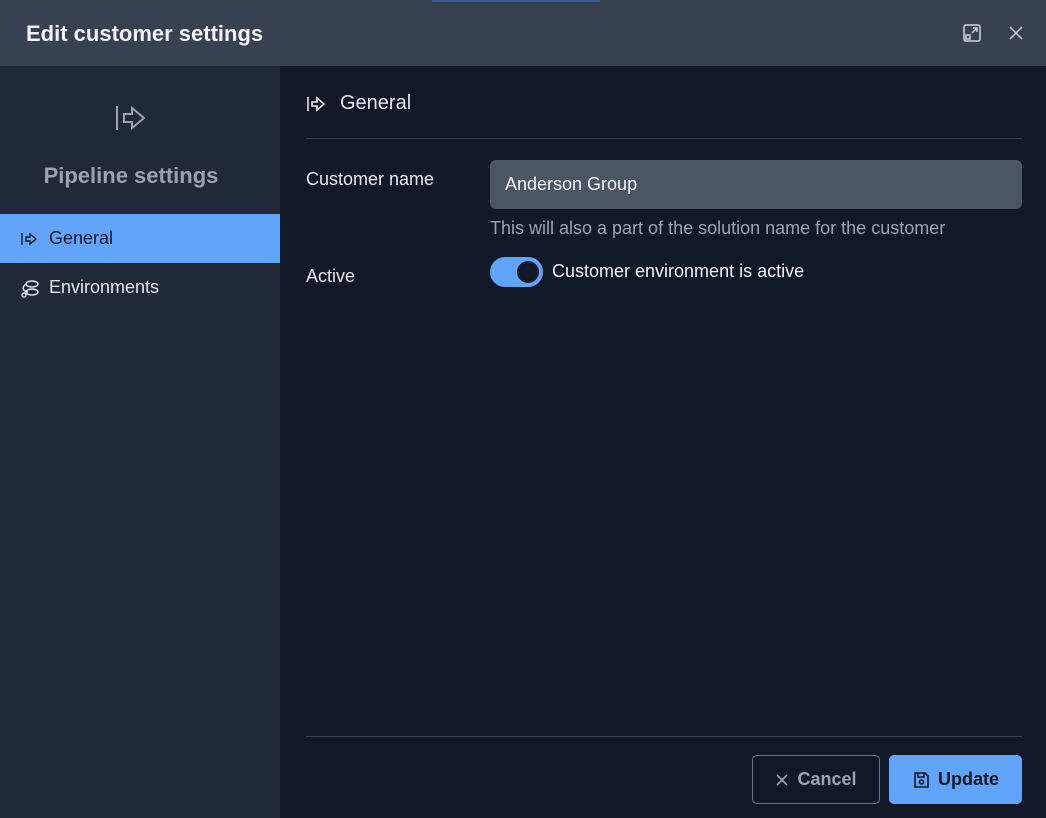 This screenshot has width=1046, height=818. I want to click on close-button, so click(1016, 33).